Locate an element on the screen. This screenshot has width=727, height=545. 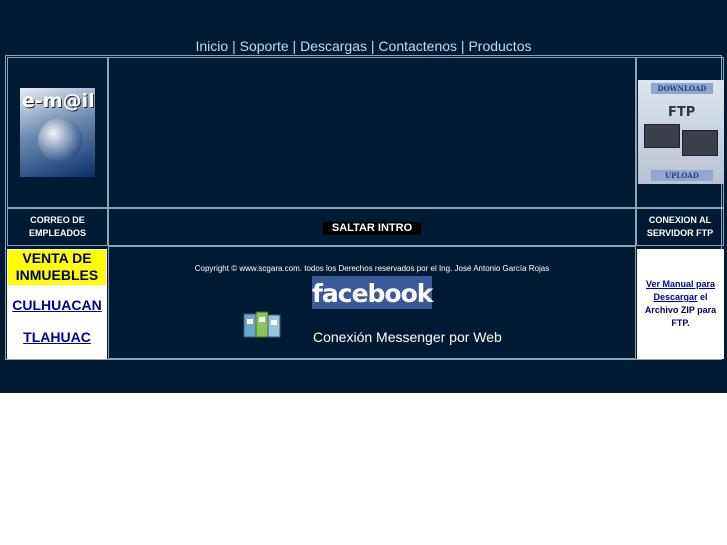
nav-link-inicio: Inicio is located at coordinates (212, 46).